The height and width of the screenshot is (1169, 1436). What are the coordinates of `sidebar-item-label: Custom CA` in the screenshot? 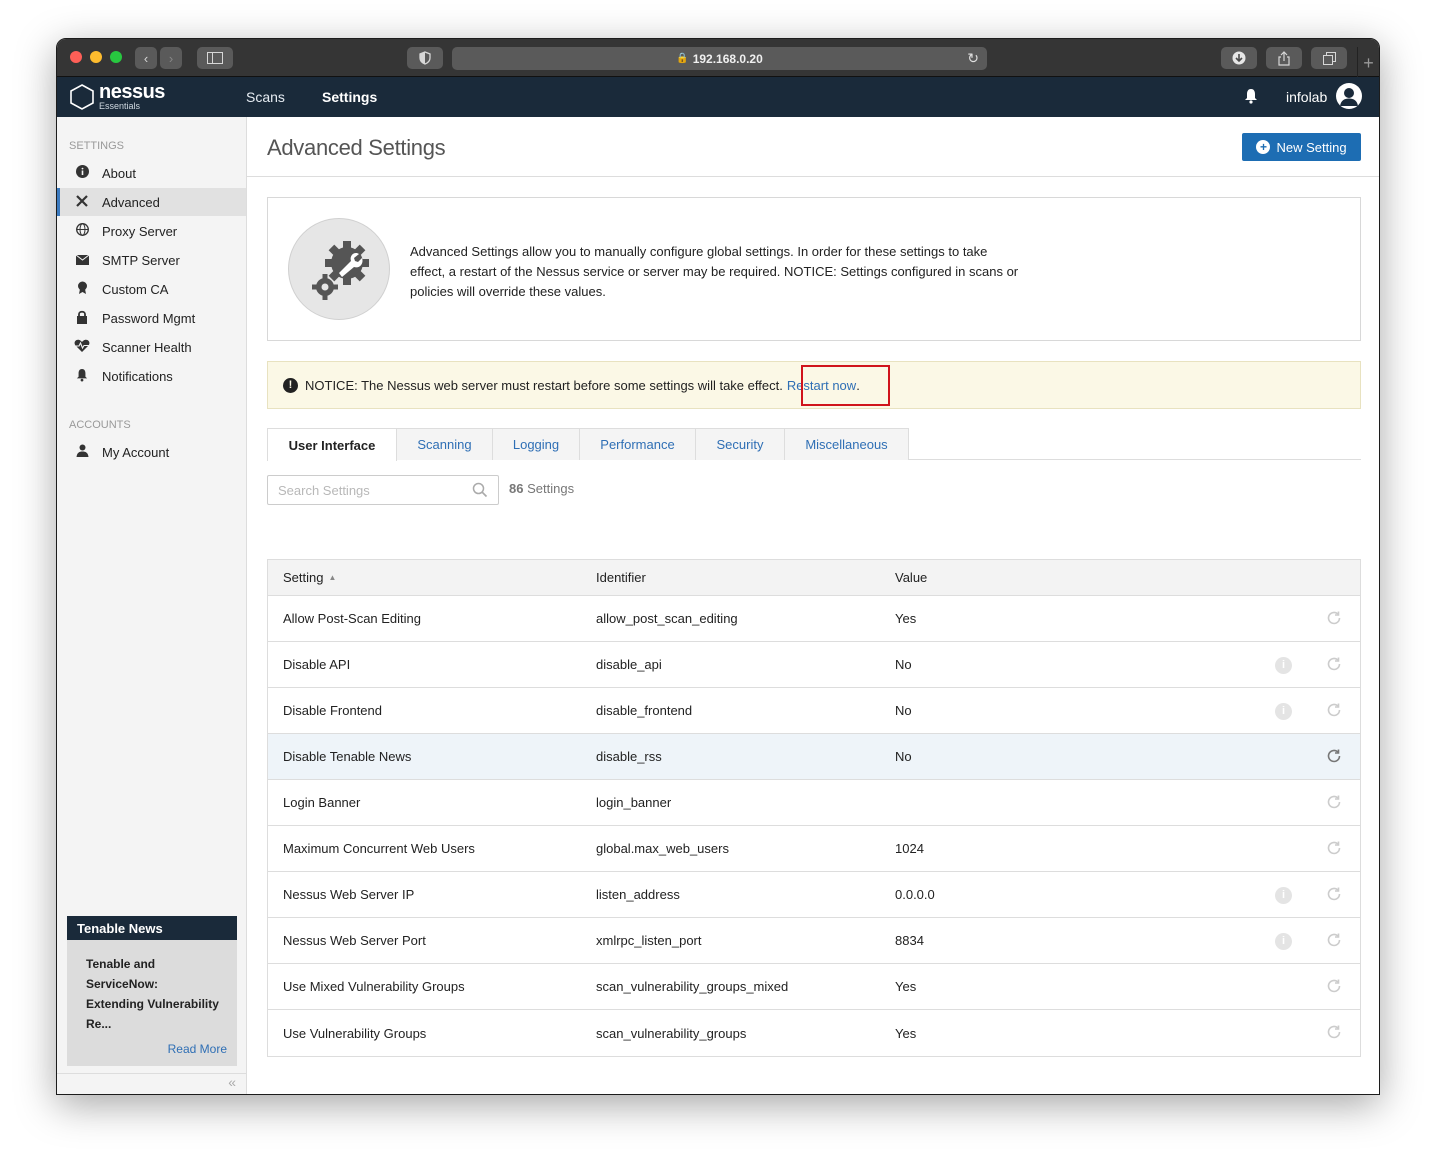 It's located at (135, 289).